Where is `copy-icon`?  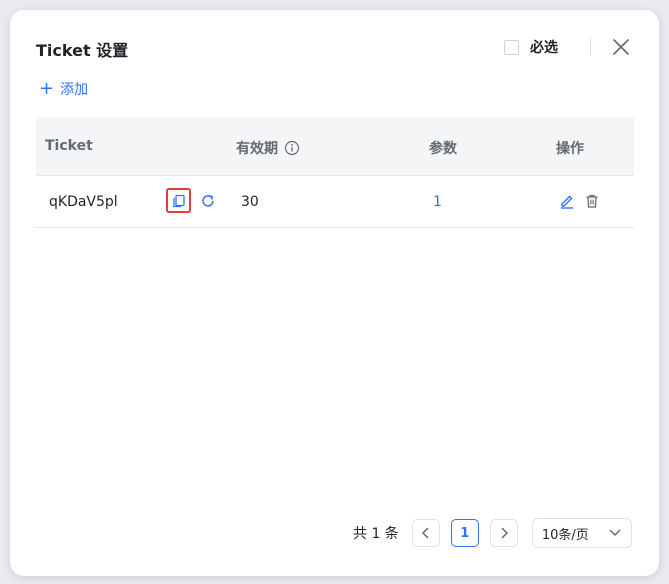 copy-icon is located at coordinates (178, 200).